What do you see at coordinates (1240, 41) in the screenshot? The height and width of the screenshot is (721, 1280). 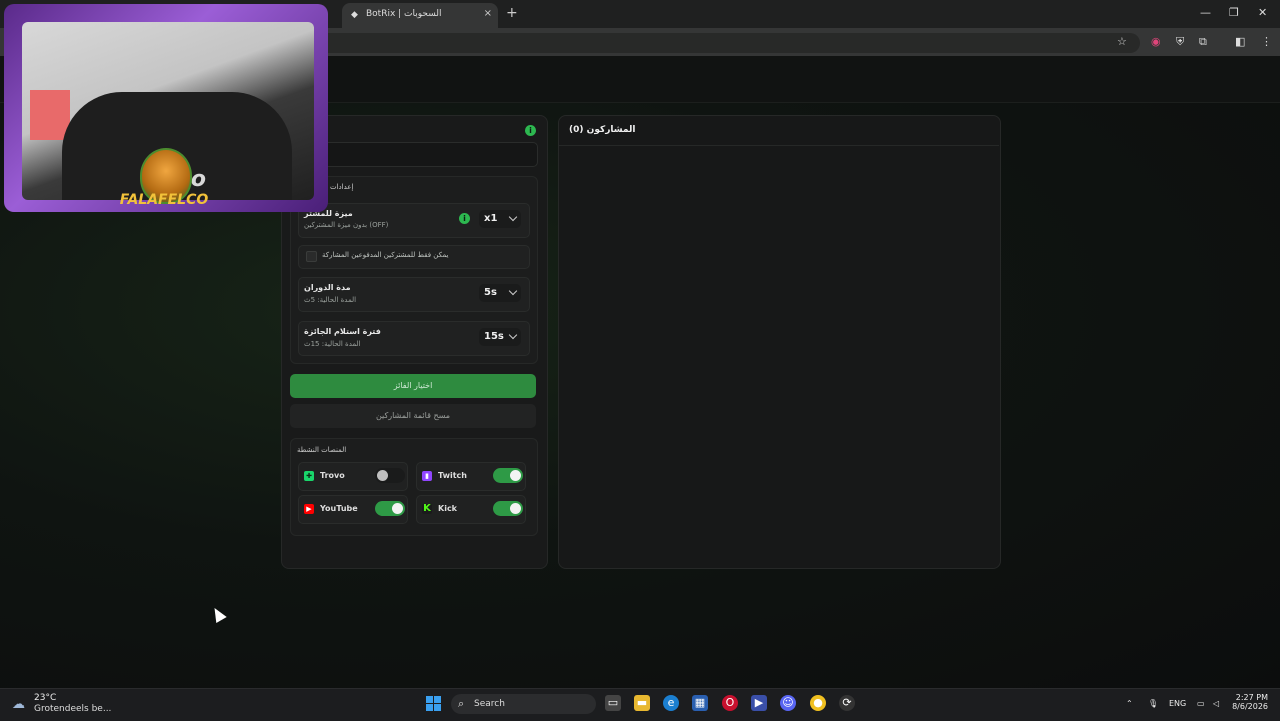 I see `profile-icon: ◧` at bounding box center [1240, 41].